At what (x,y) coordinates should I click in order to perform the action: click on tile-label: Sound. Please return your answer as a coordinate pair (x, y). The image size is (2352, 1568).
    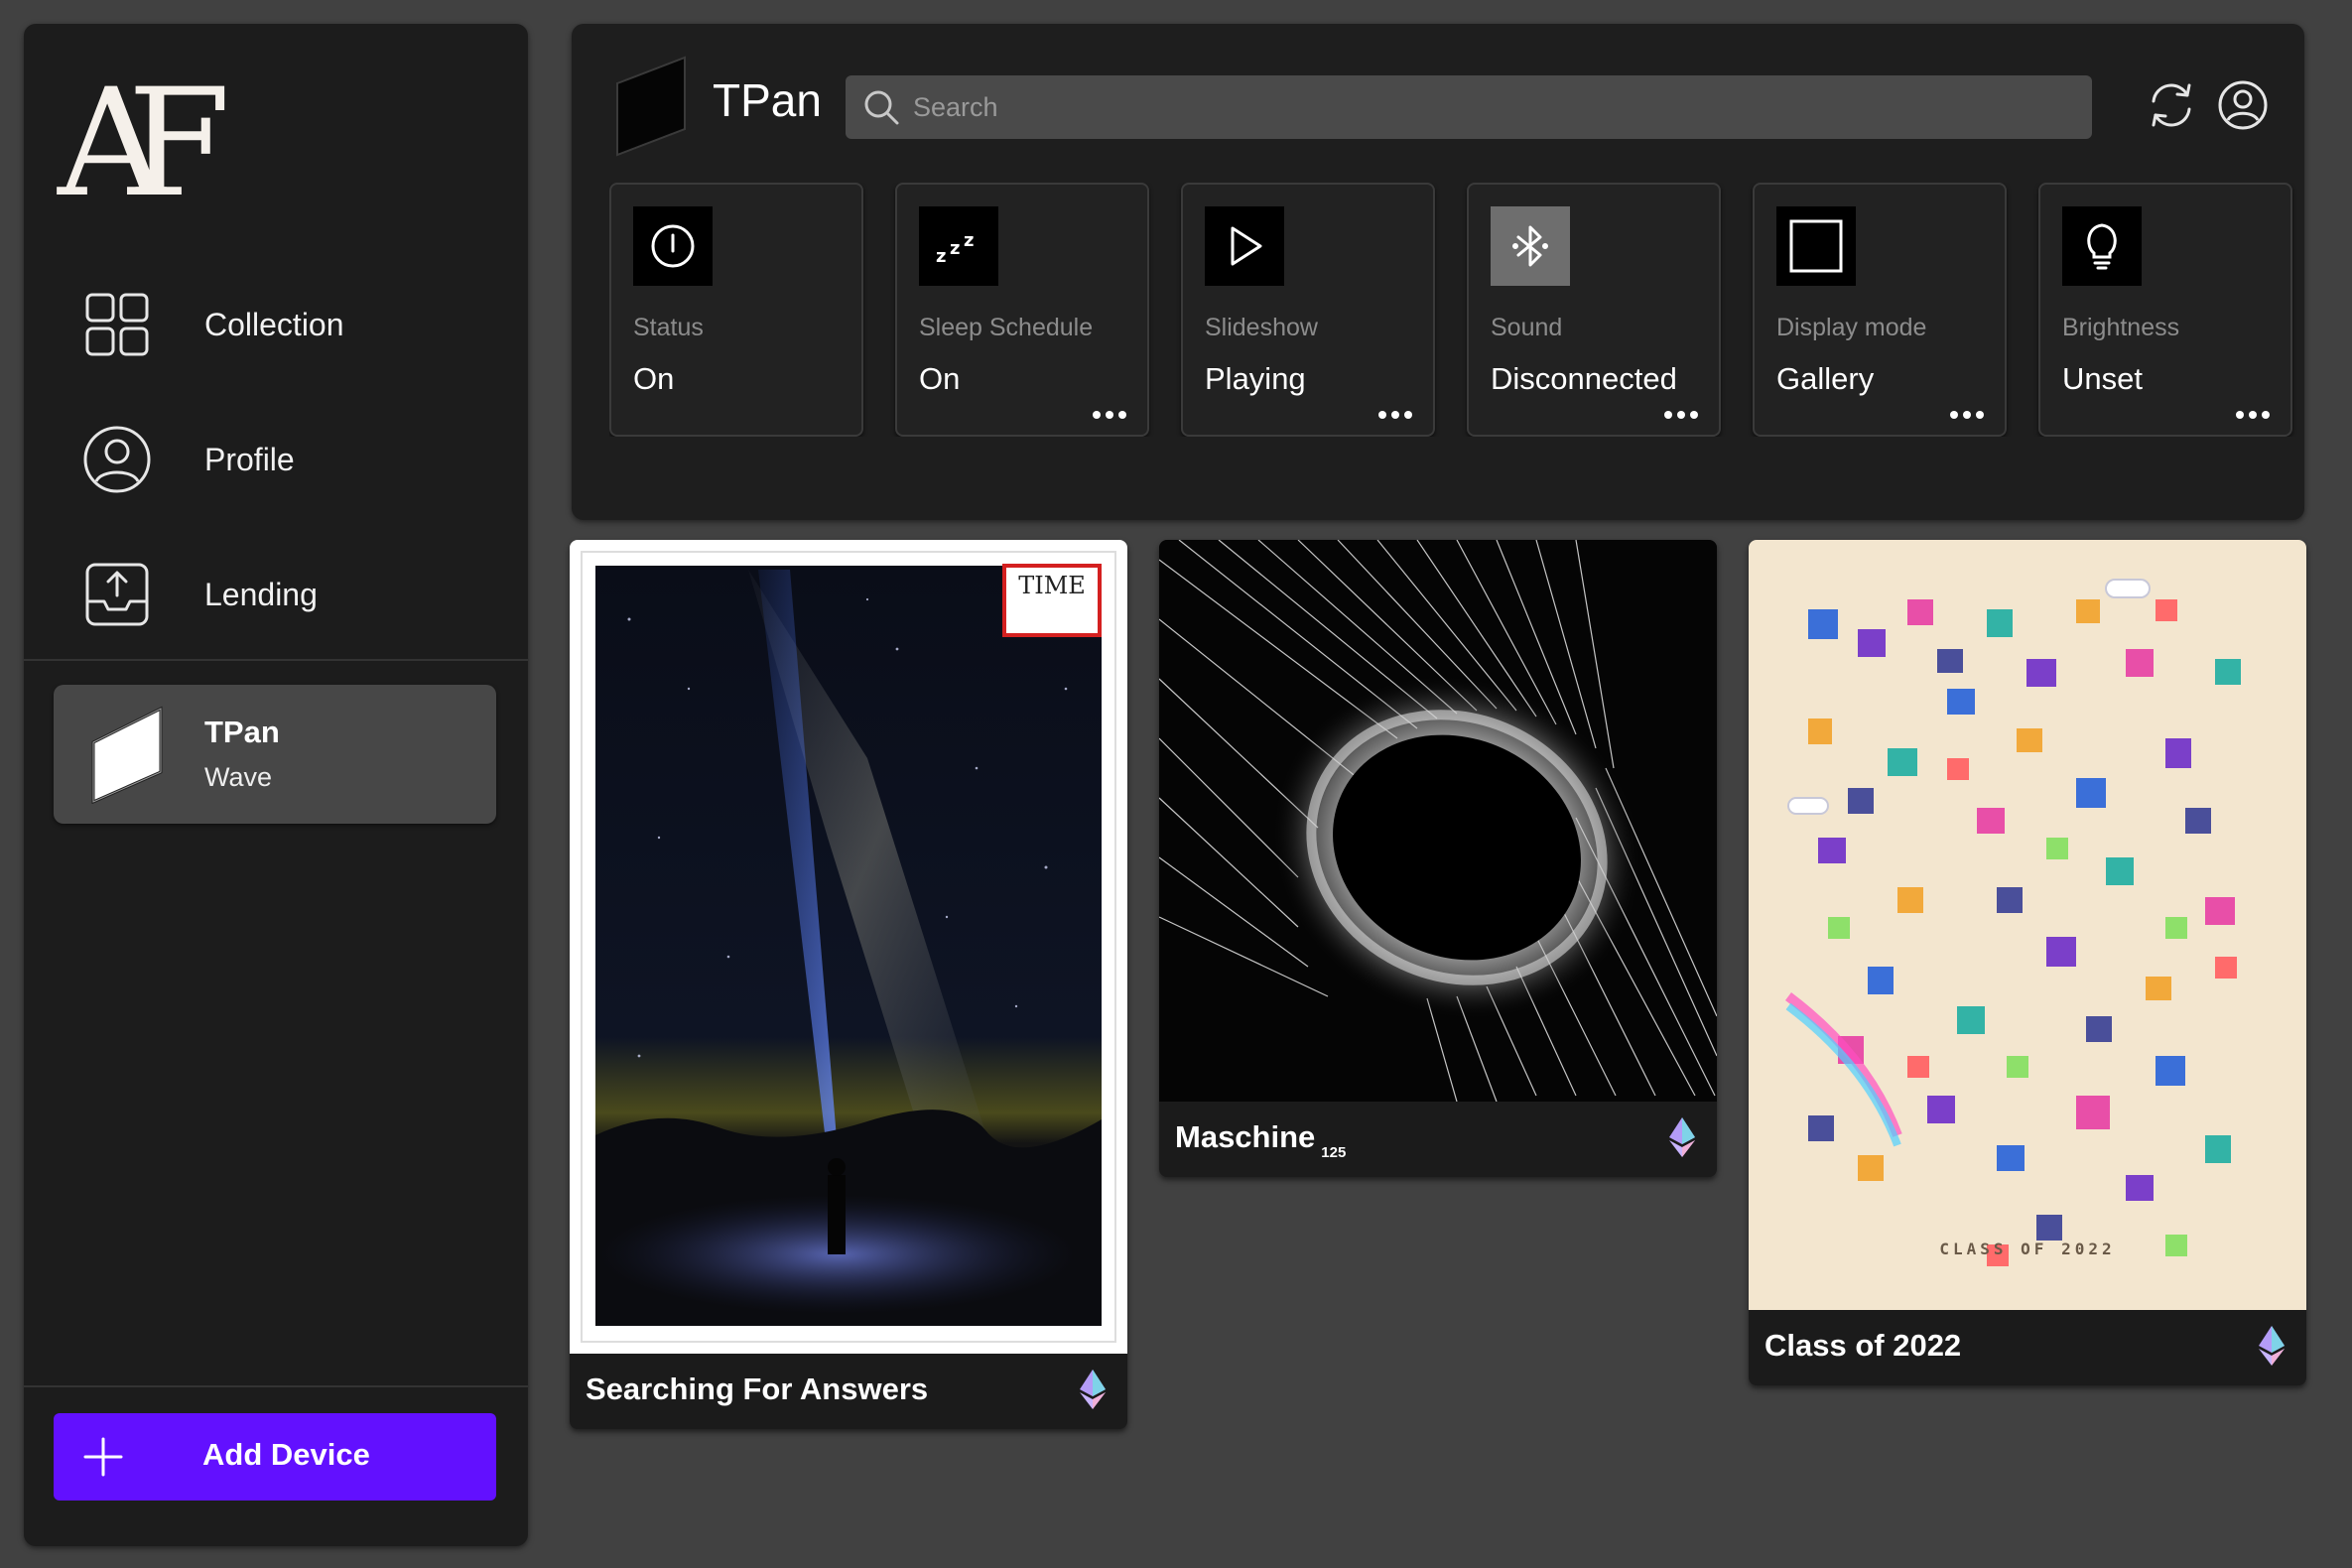
    Looking at the image, I should click on (1527, 327).